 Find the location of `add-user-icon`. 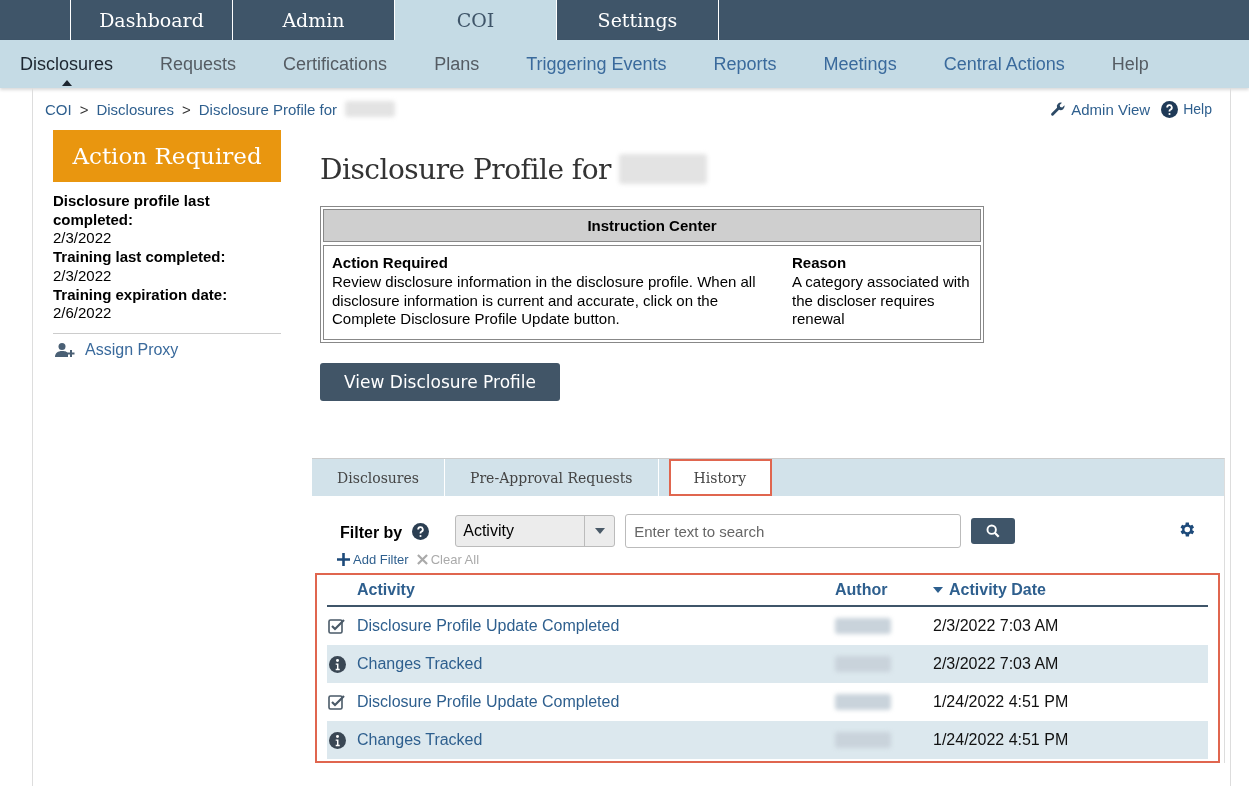

add-user-icon is located at coordinates (65, 349).